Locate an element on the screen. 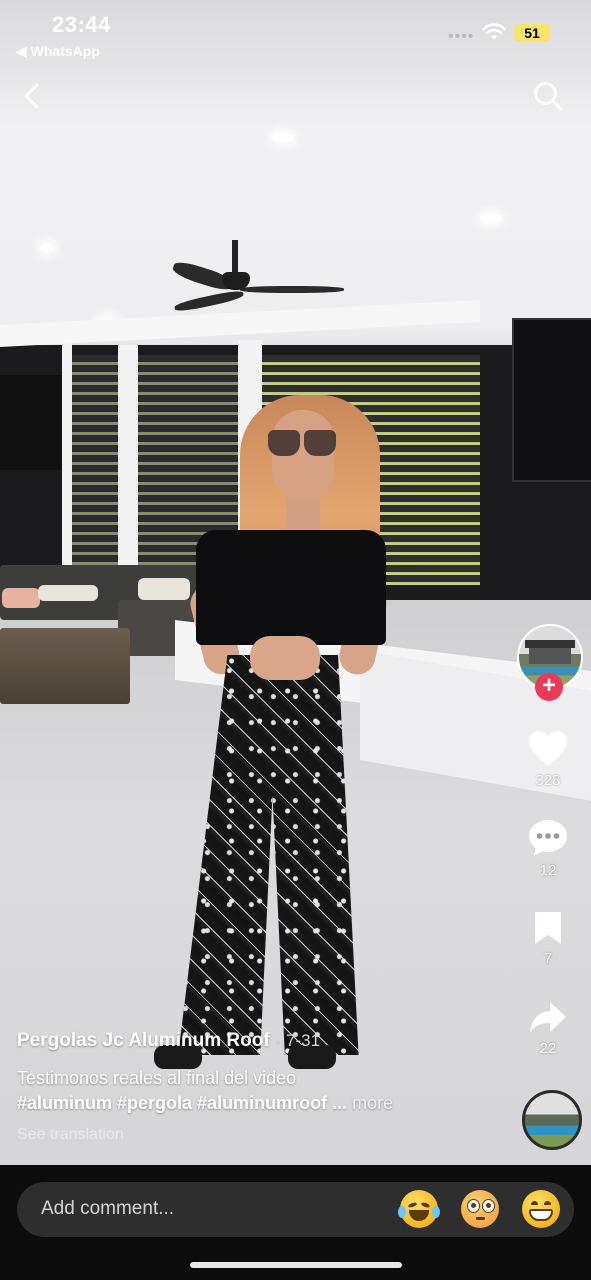 The width and height of the screenshot is (591, 1280). sunglasses is located at coordinates (303, 443).